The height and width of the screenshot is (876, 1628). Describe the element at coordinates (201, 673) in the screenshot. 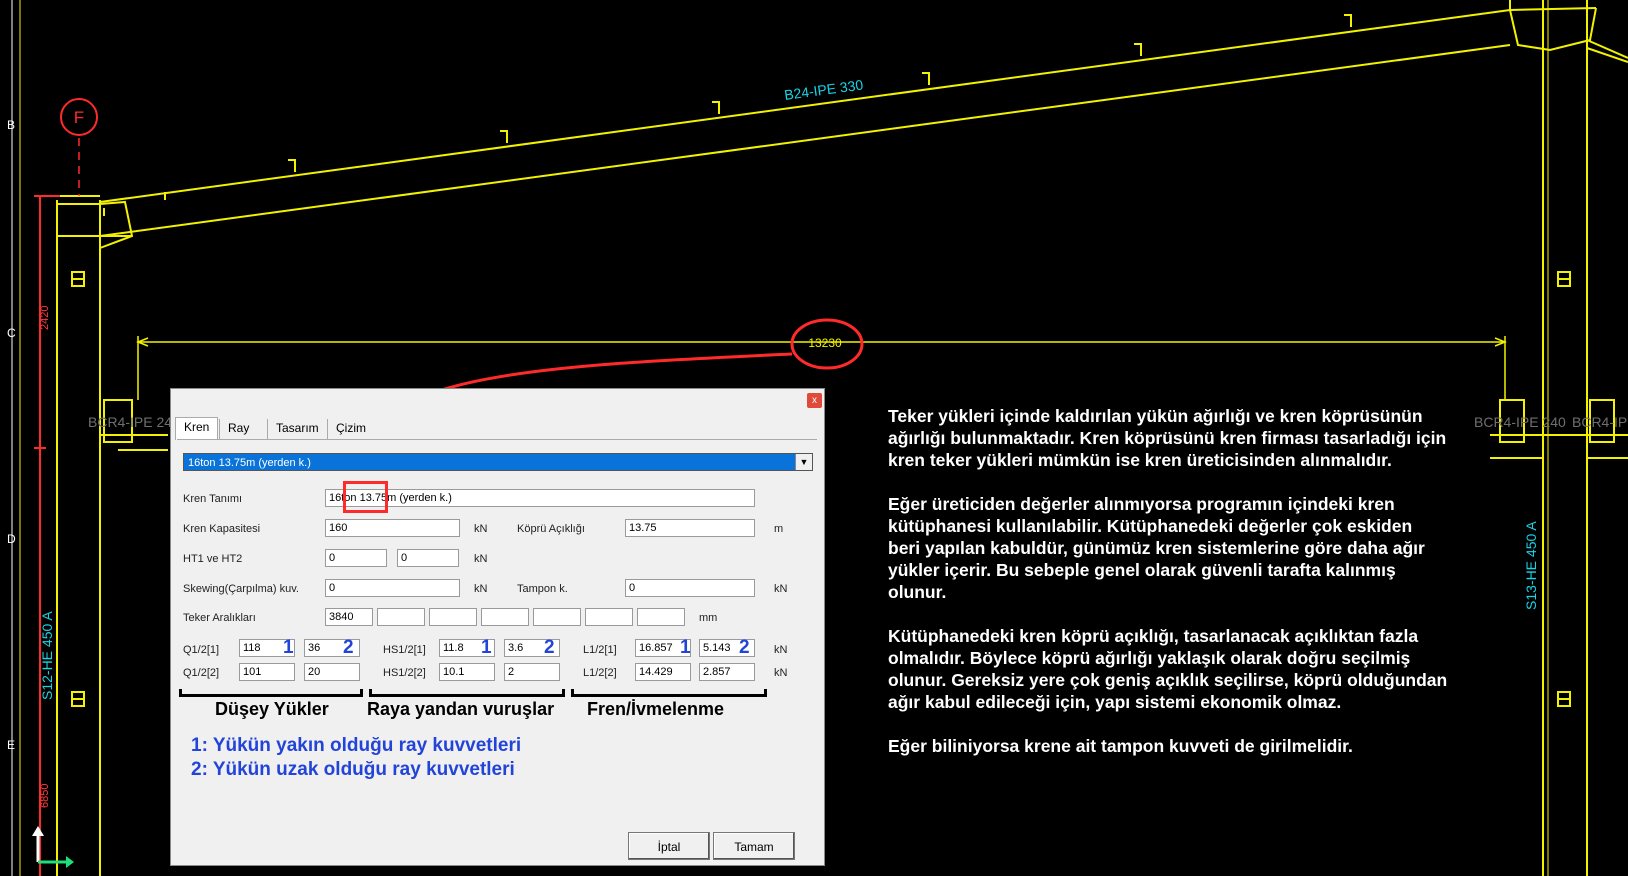

I see `label-q2: Q1/2[2]` at that location.